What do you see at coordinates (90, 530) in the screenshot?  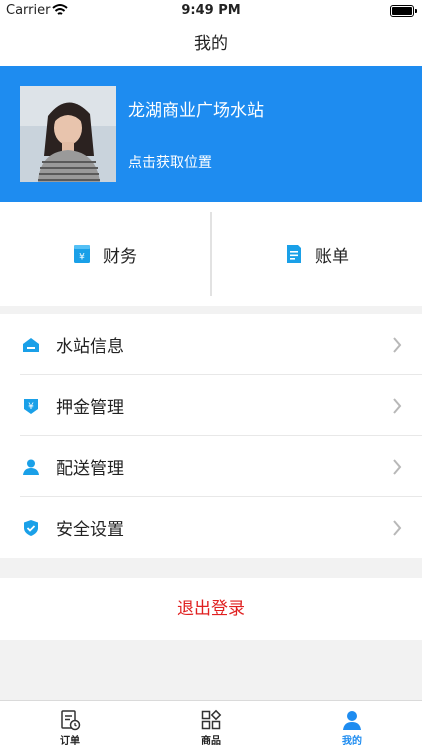 I see `menu-label: 安全设置` at bounding box center [90, 530].